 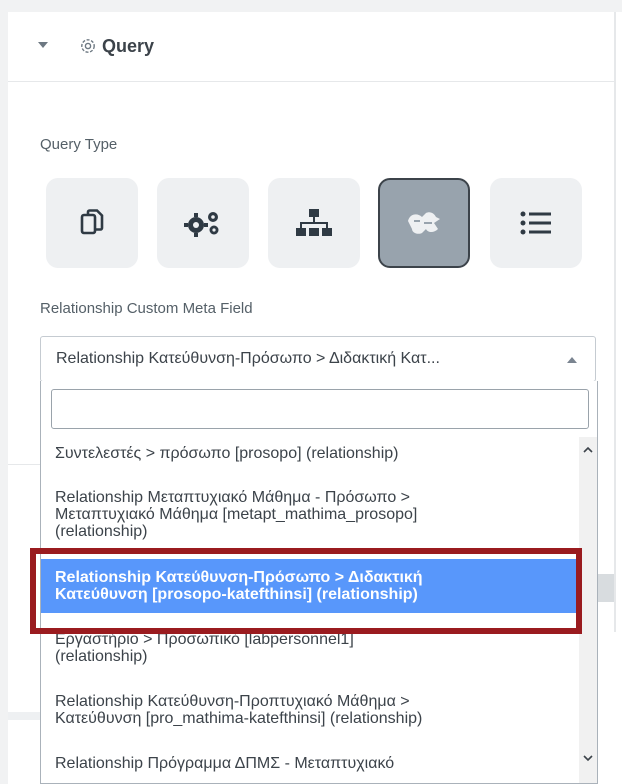 I want to click on gear-outline-icon, so click(x=88, y=46).